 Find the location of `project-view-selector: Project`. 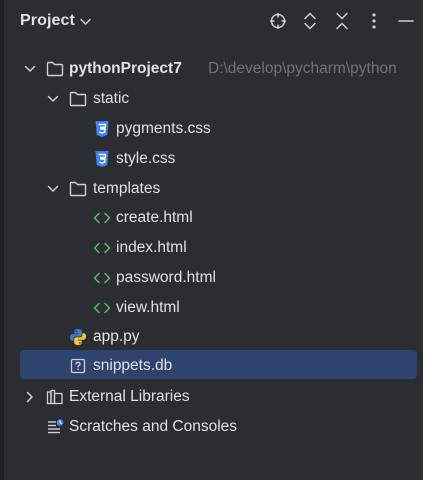

project-view-selector: Project is located at coordinates (55, 21).